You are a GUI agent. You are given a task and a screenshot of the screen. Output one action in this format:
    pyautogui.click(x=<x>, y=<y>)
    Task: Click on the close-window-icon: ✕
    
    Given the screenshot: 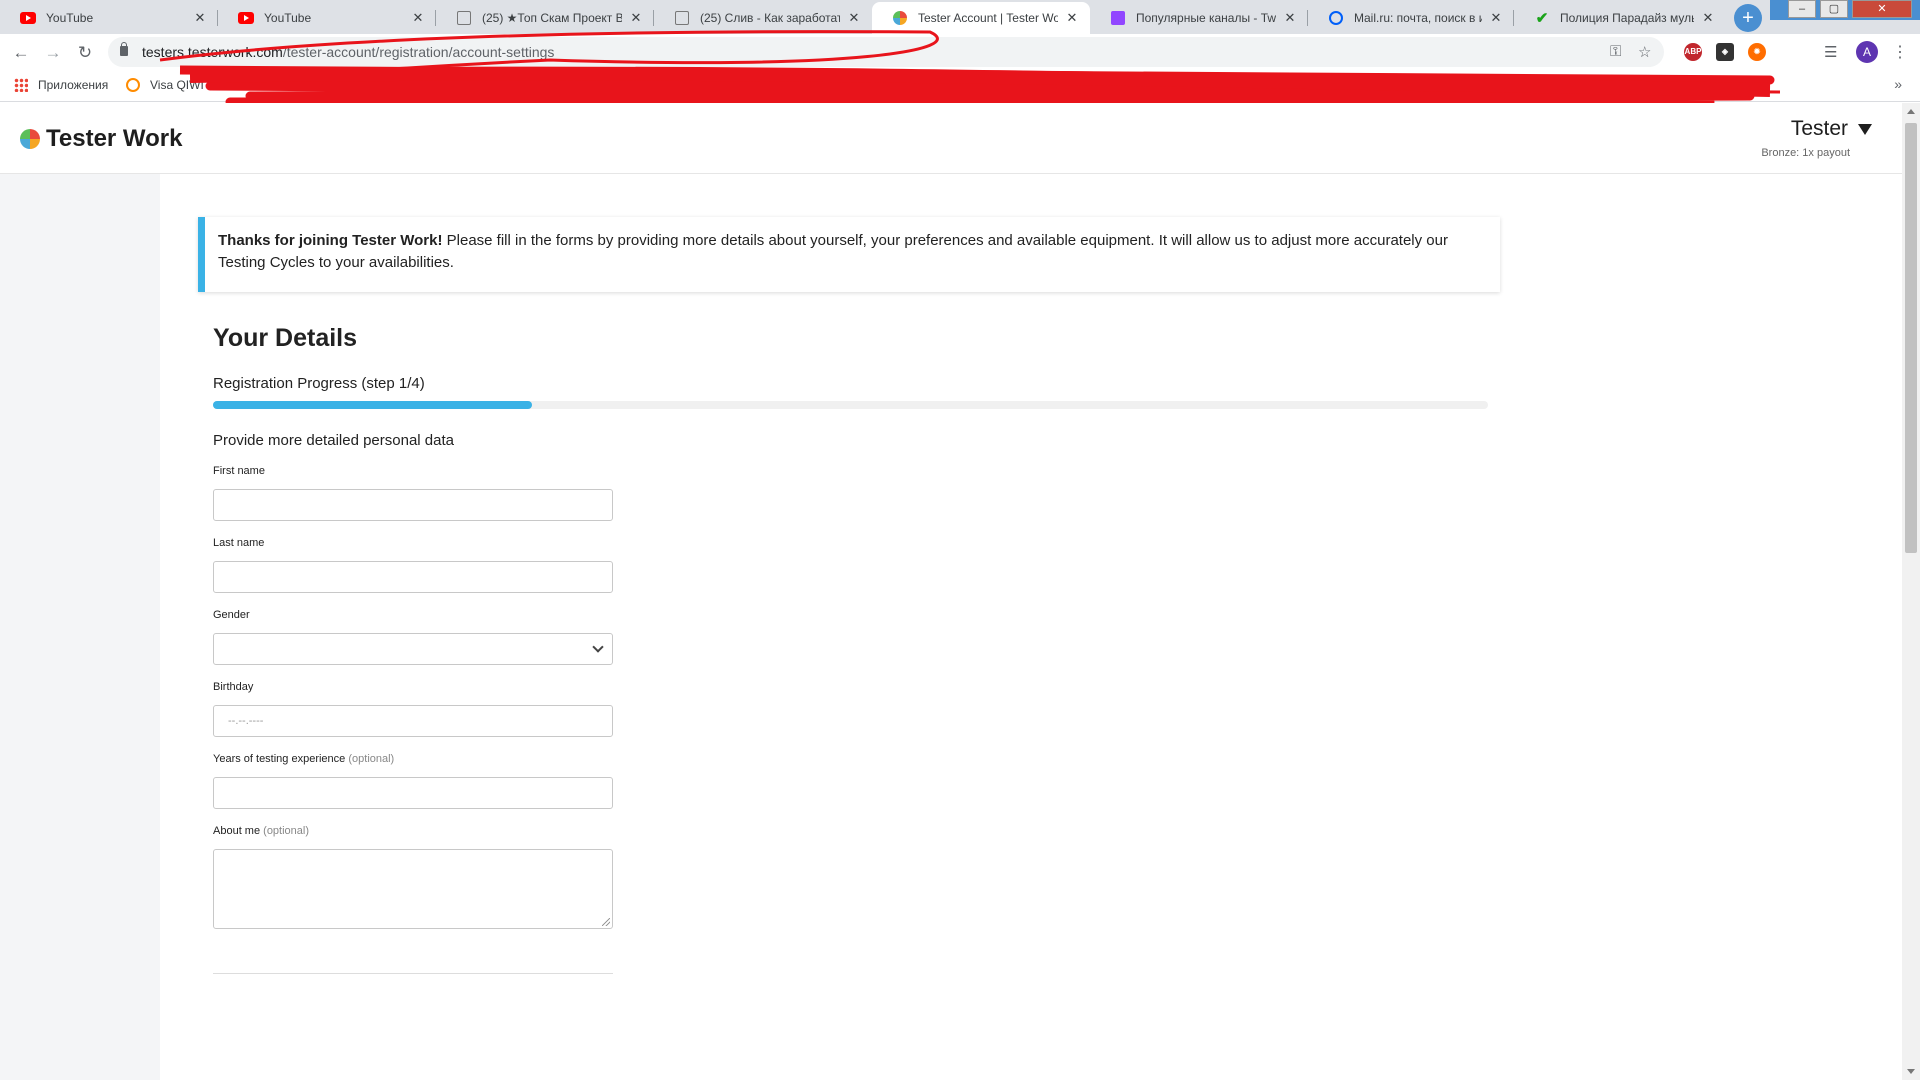 What is the action you would take?
    pyautogui.click(x=1882, y=9)
    